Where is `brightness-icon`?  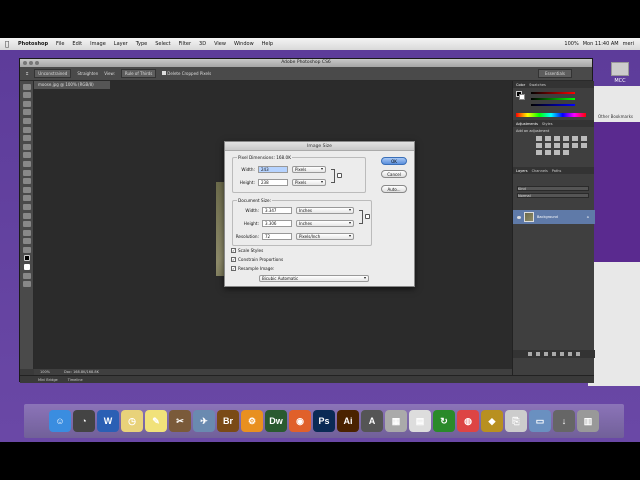
brightness-icon is located at coordinates (539, 138).